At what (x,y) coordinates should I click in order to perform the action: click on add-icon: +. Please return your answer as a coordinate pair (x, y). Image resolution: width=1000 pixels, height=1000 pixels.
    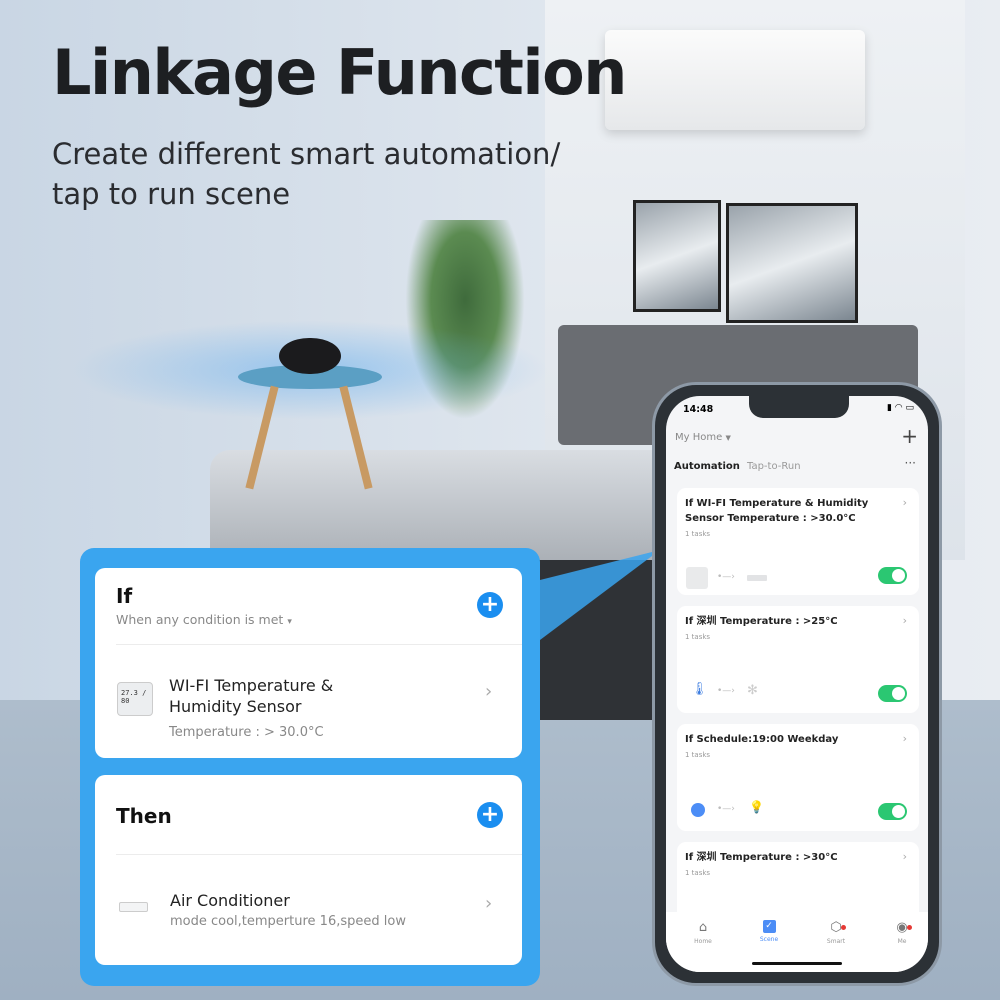
    Looking at the image, I should click on (909, 436).